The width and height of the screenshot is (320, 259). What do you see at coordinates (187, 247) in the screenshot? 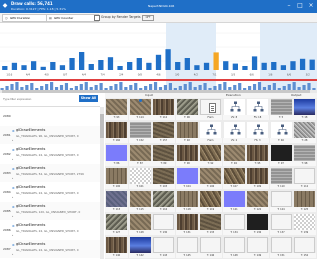
I see `resource-thumbnail: T: 145` at bounding box center [187, 247].